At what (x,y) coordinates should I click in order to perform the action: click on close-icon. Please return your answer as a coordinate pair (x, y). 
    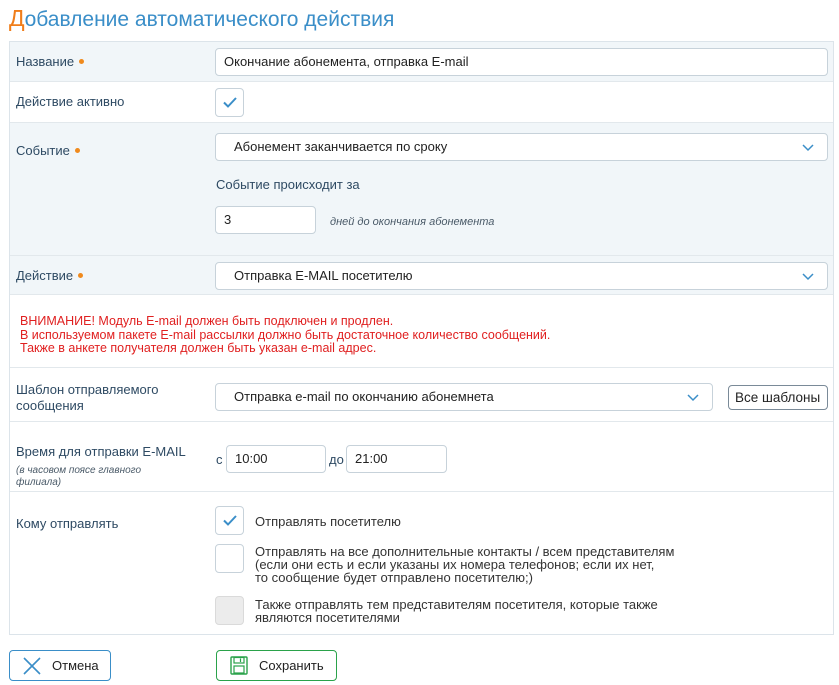
    Looking at the image, I should click on (32, 666).